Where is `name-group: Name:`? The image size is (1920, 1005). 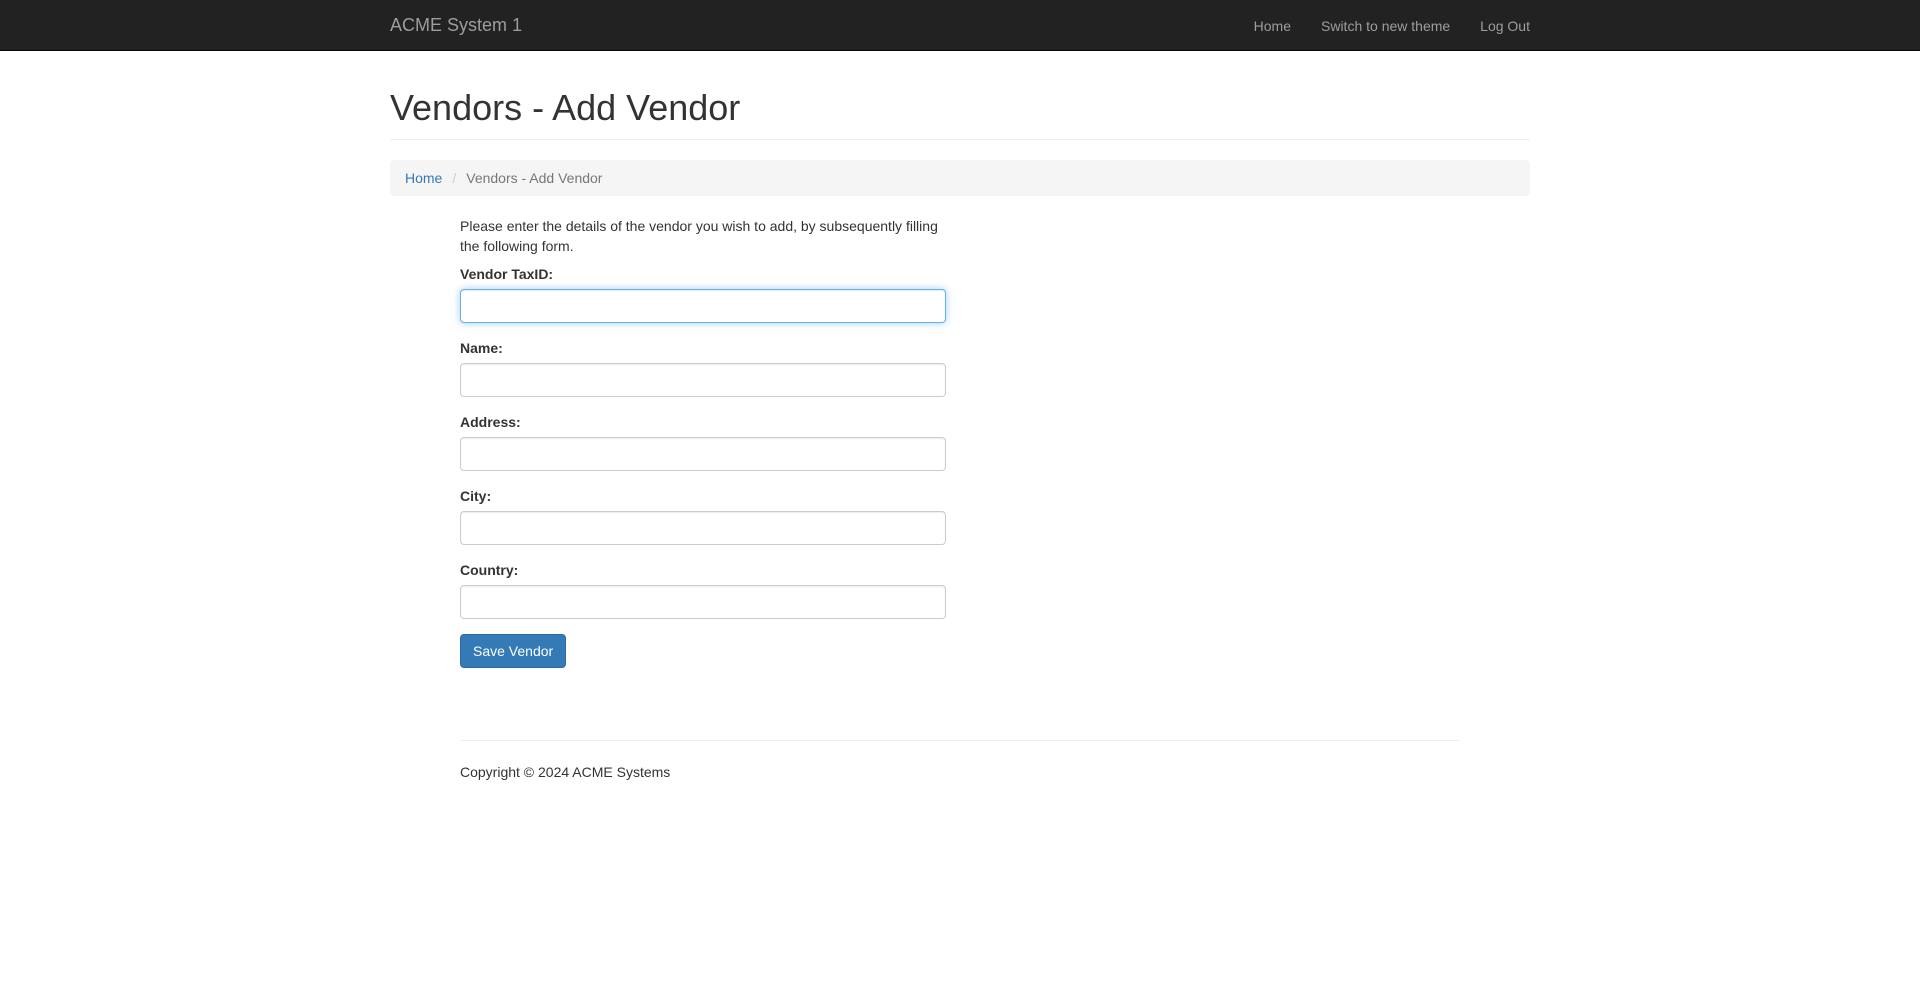
name-group: Name: is located at coordinates (703, 367).